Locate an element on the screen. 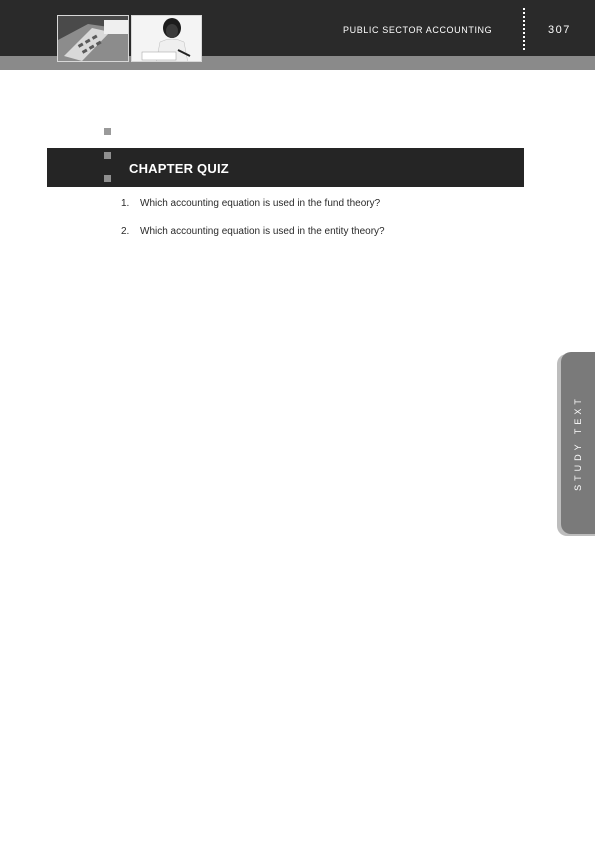 The width and height of the screenshot is (595, 842). calculator-photo-graphic is located at coordinates (93, 38).